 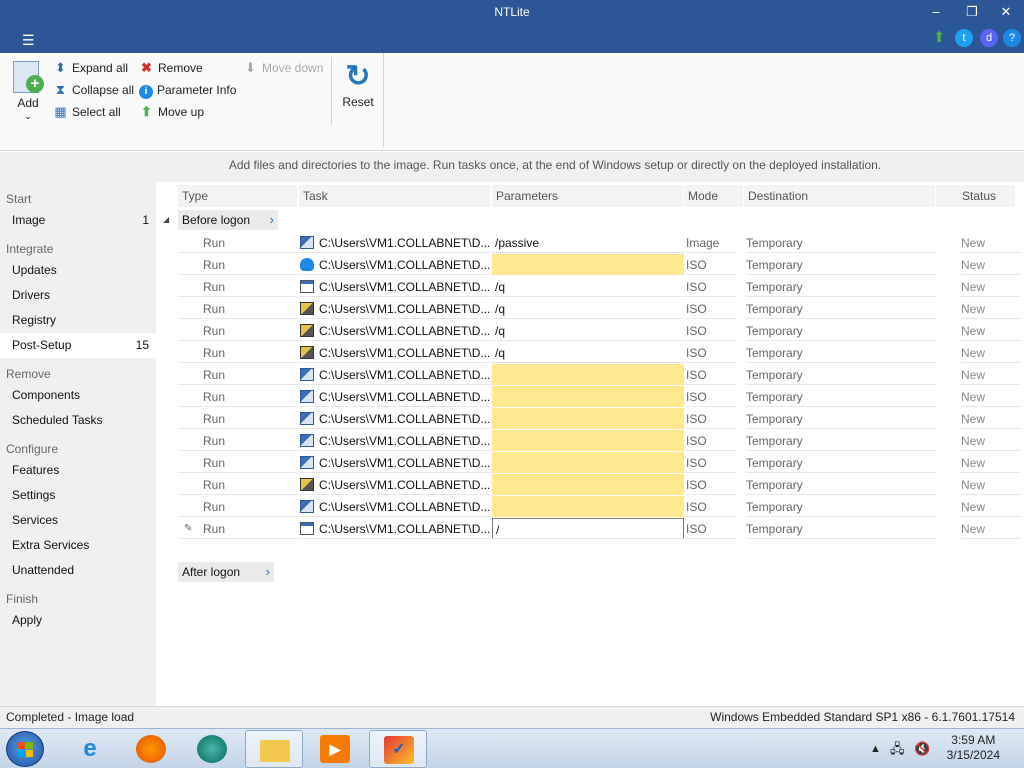 What do you see at coordinates (989, 38) in the screenshot?
I see `discord-icon: d` at bounding box center [989, 38].